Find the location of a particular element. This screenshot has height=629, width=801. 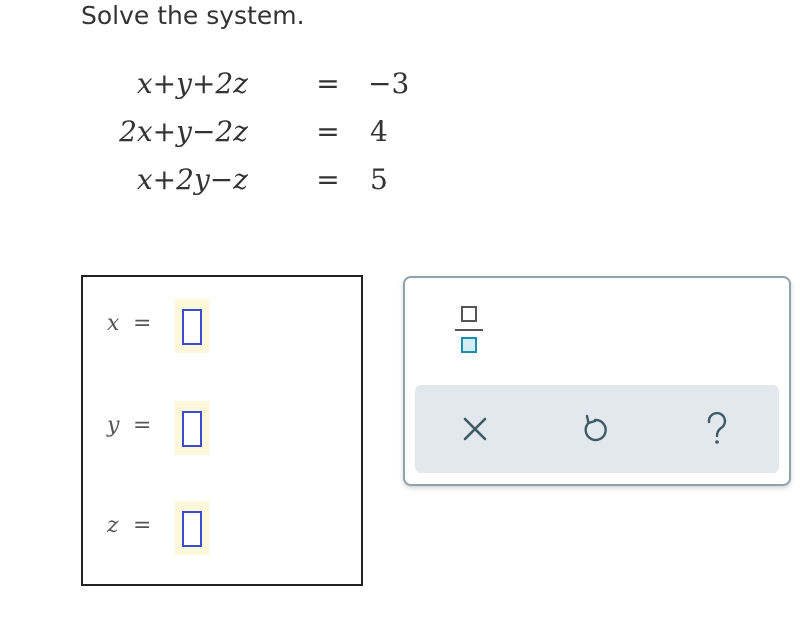

undo-button is located at coordinates (595, 429).